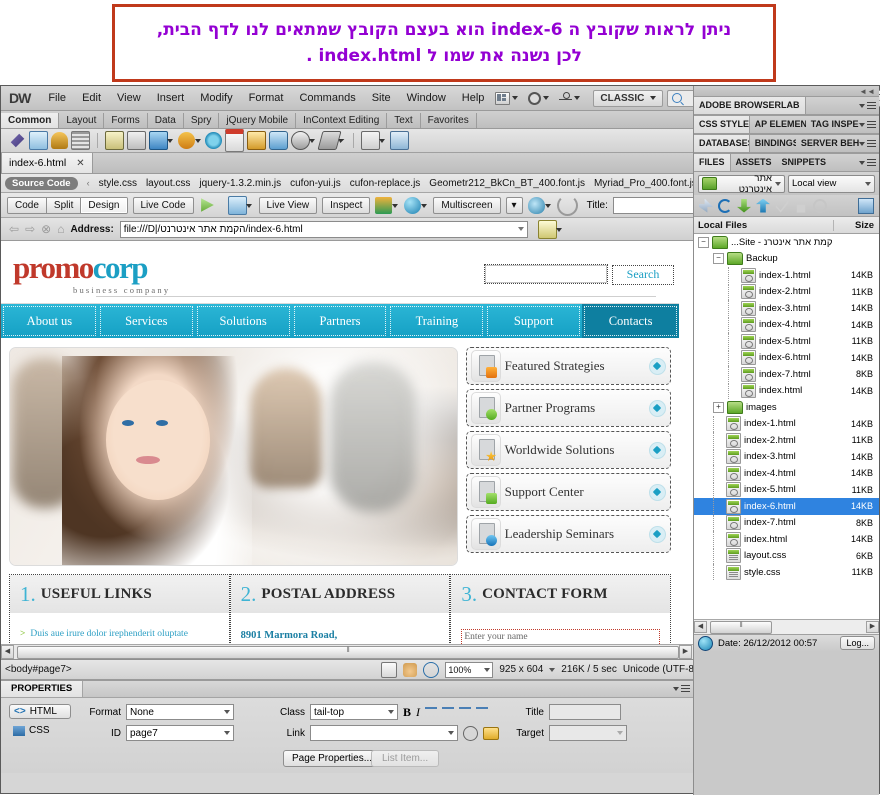 The width and height of the screenshot is (880, 795). Describe the element at coordinates (342, 120) in the screenshot. I see `insert-tab-incontext-editing: InContext Editing` at that location.